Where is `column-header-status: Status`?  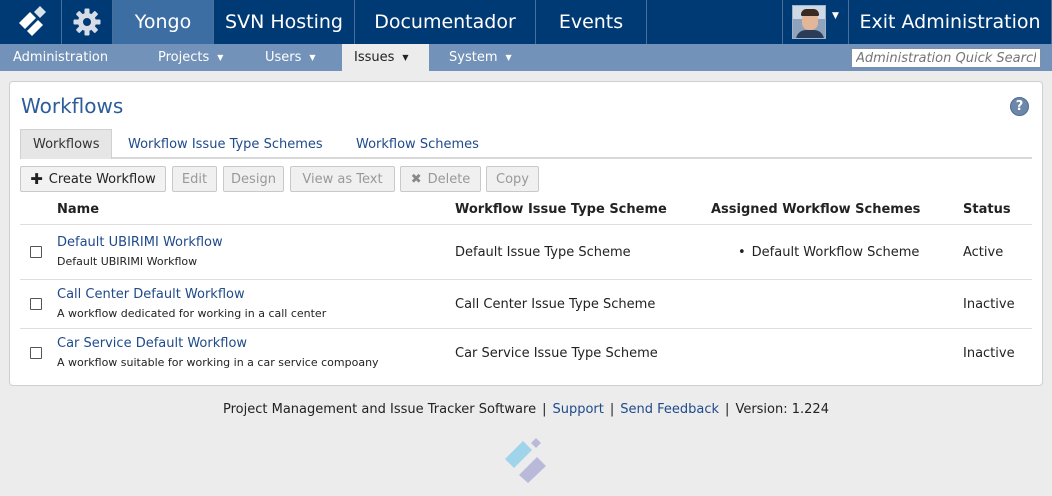 column-header-status: Status is located at coordinates (987, 209).